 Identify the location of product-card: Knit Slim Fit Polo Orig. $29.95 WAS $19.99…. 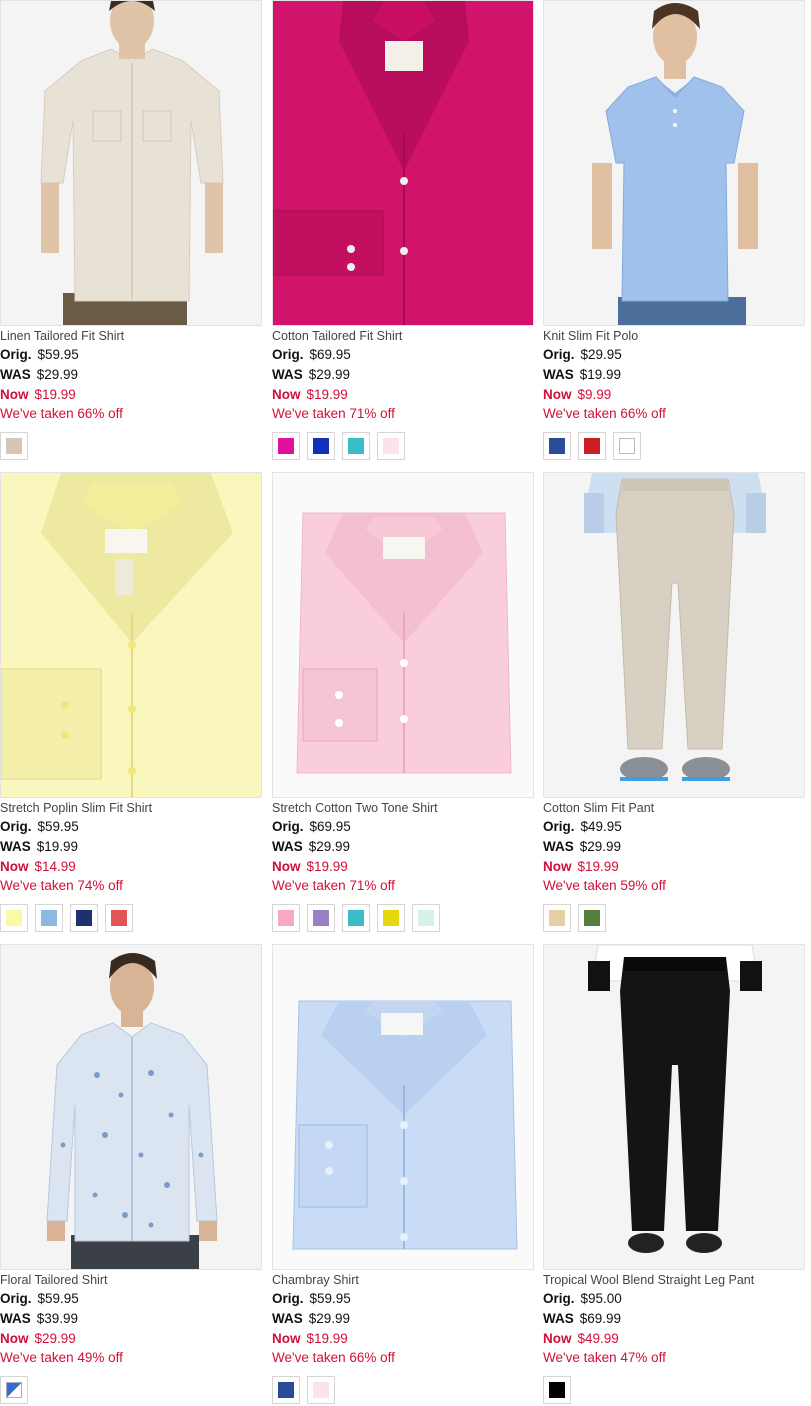
(674, 235).